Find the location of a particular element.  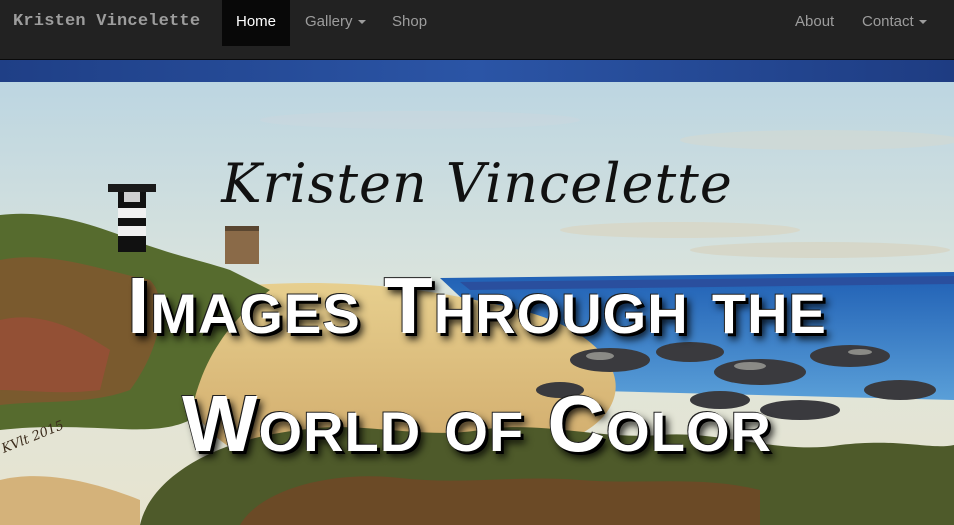

nav-gallery-dropdown: Gallery is located at coordinates (335, 23).